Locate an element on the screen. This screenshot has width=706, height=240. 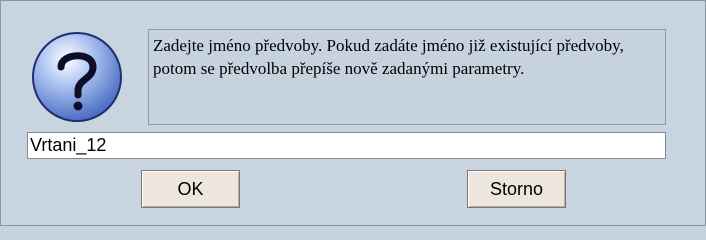
preset-name-input is located at coordinates (346, 145).